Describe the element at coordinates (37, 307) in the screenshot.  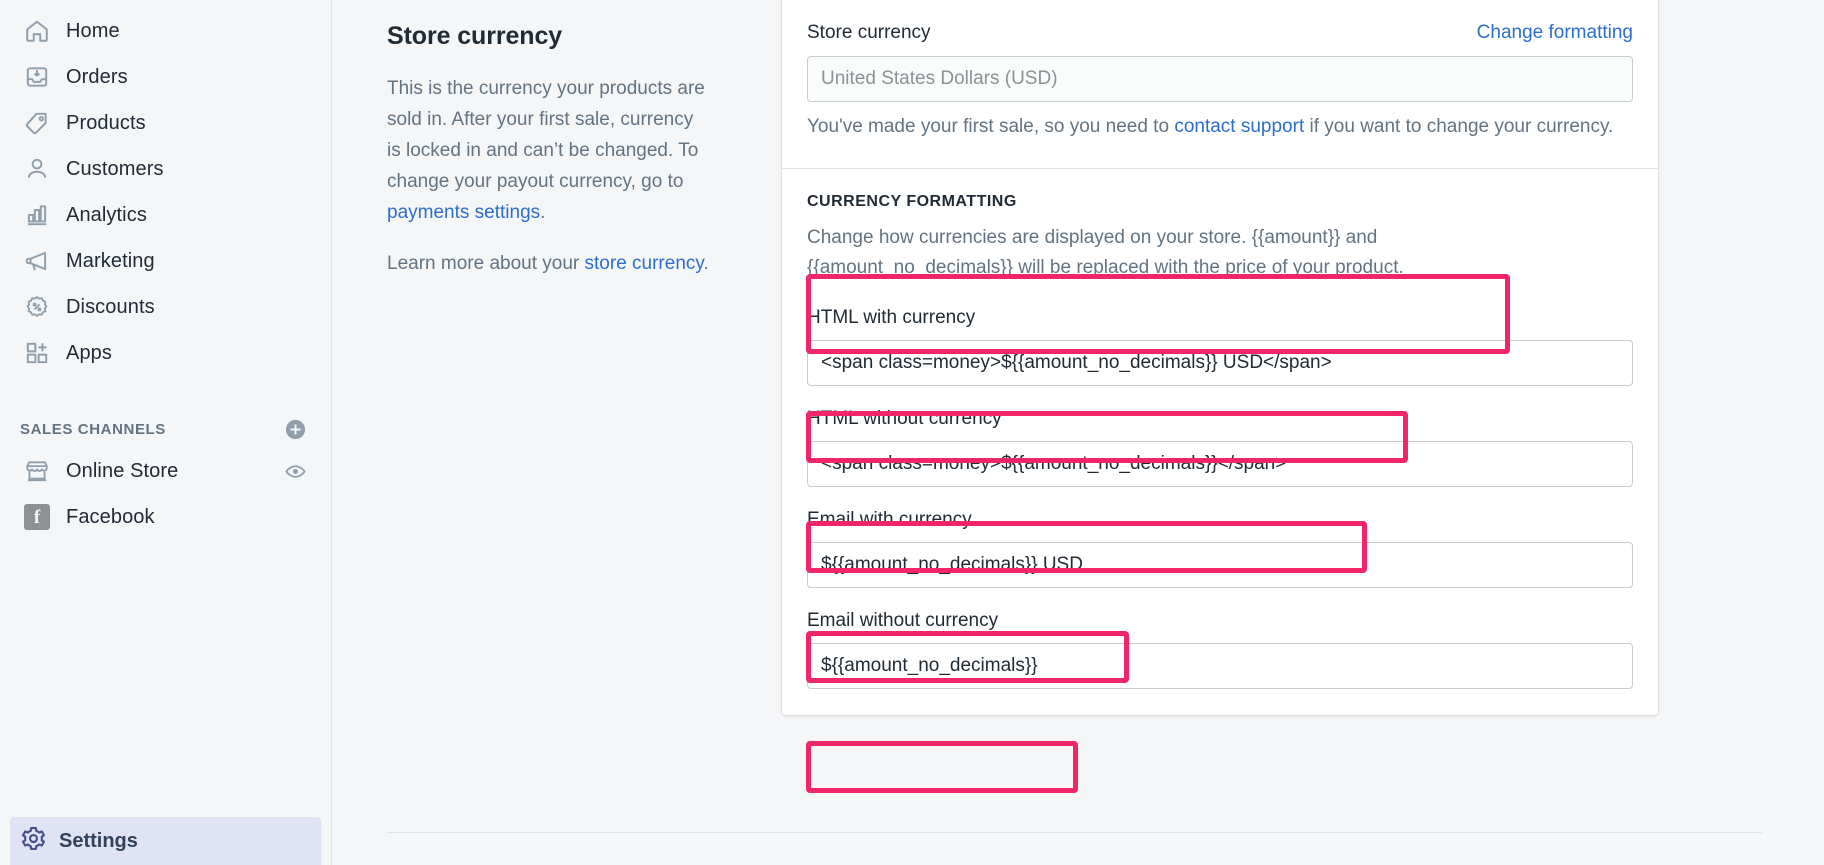
I see `discounts-percent-badge-icon` at that location.